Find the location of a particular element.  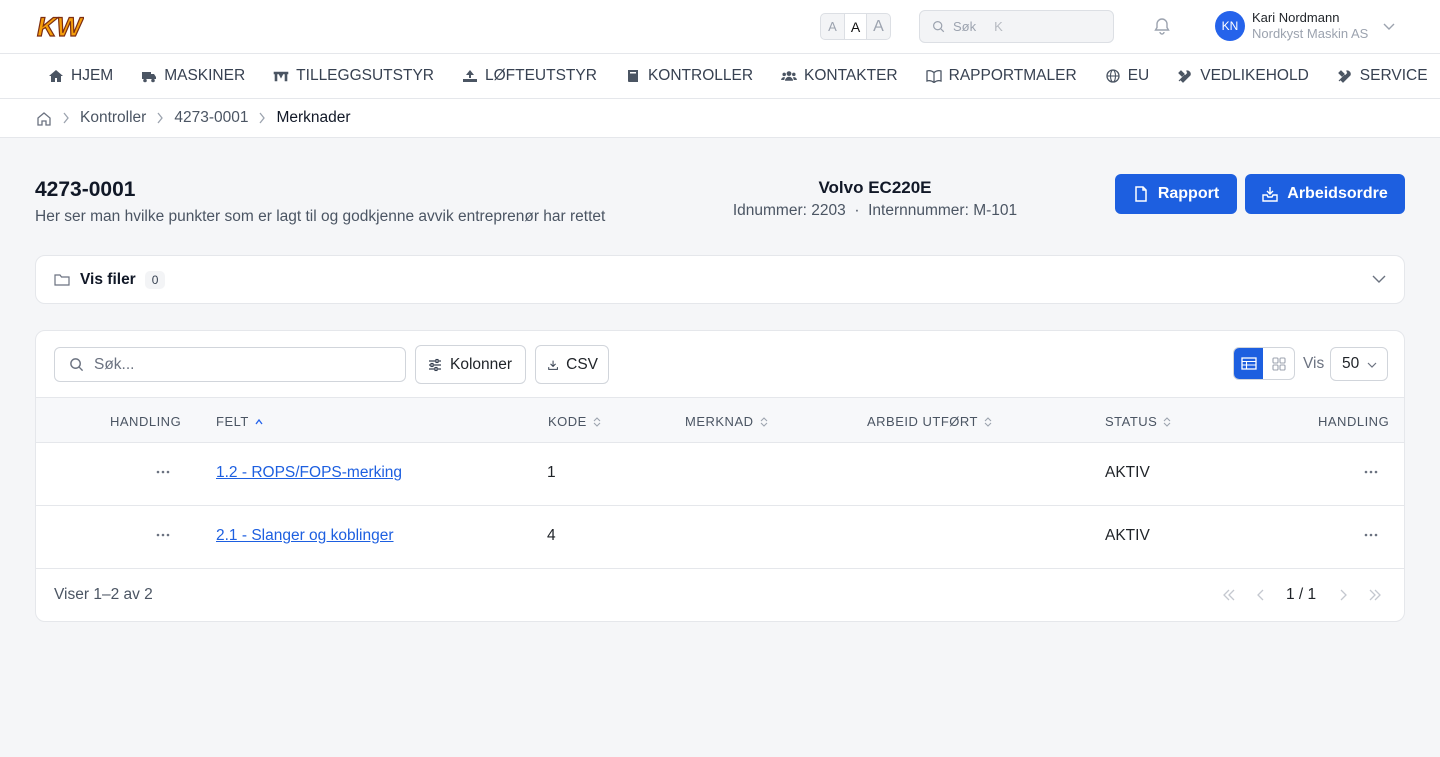

nav-item-tilleggsutstyr: TILLEGGSUTSTYR is located at coordinates (353, 76).